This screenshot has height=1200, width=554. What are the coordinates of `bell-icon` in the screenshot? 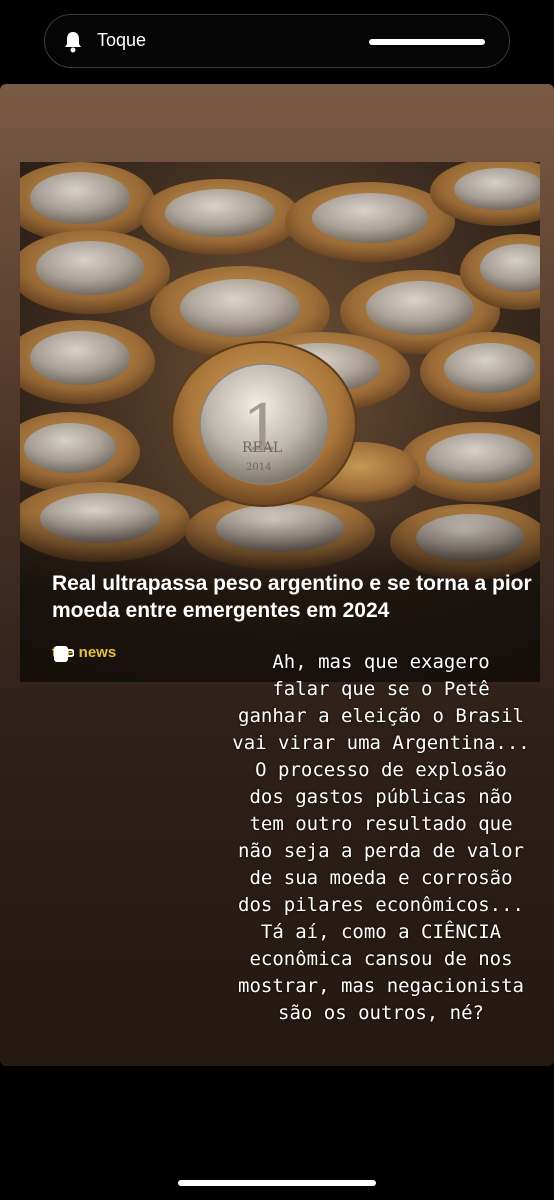 It's located at (73, 42).